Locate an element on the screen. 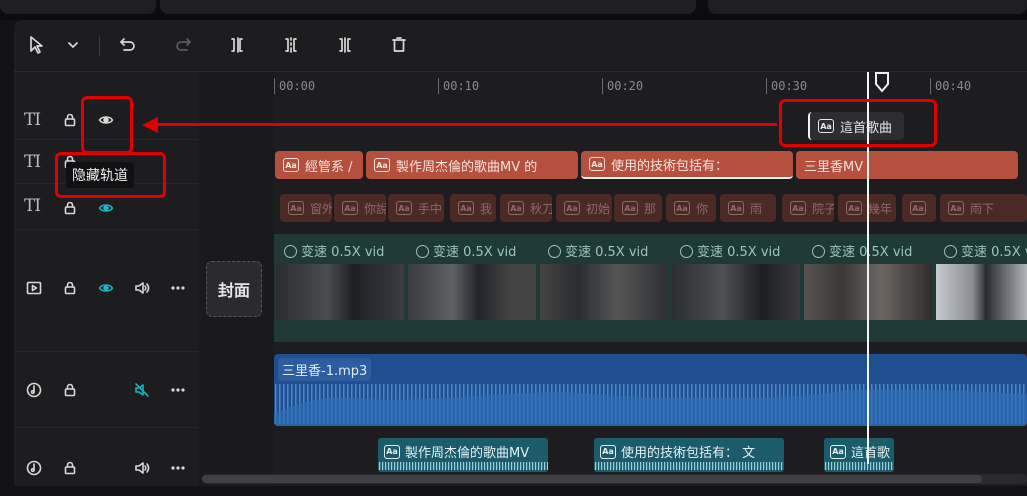 This screenshot has height=496, width=1027. mute-icon is located at coordinates (142, 390).